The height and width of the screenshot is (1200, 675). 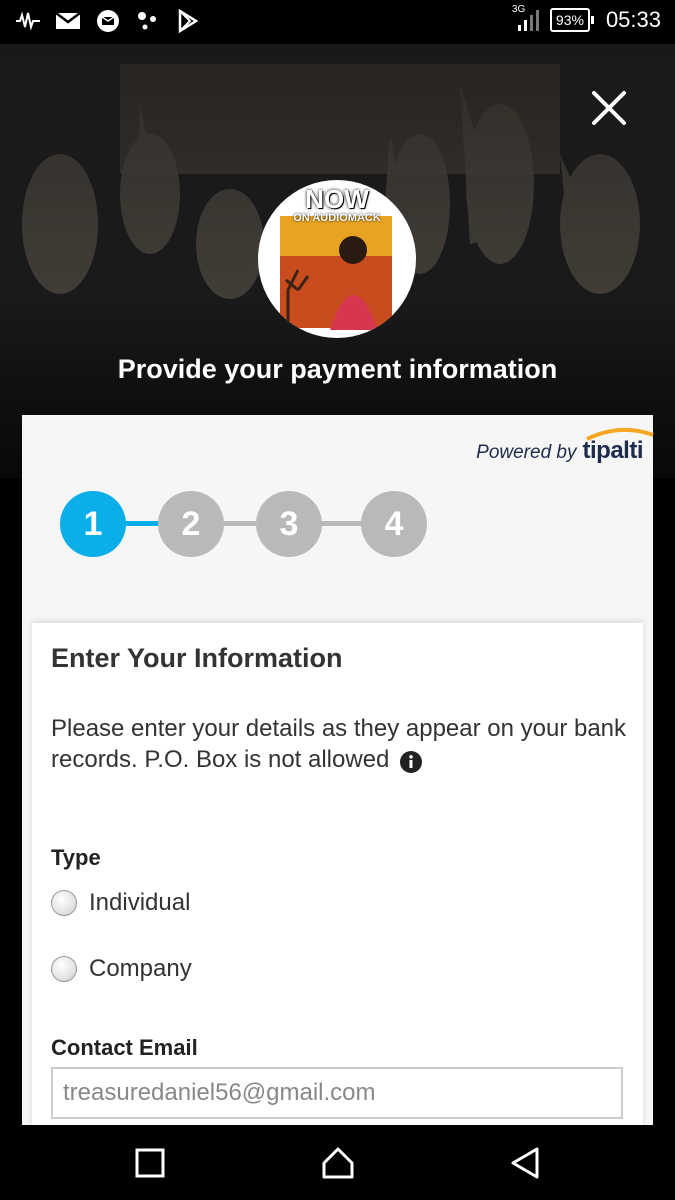 I want to click on radio-individual: Individual, so click(x=120, y=903).